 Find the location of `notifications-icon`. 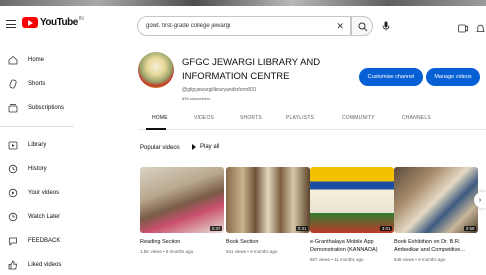

notifications-icon is located at coordinates (480, 29).